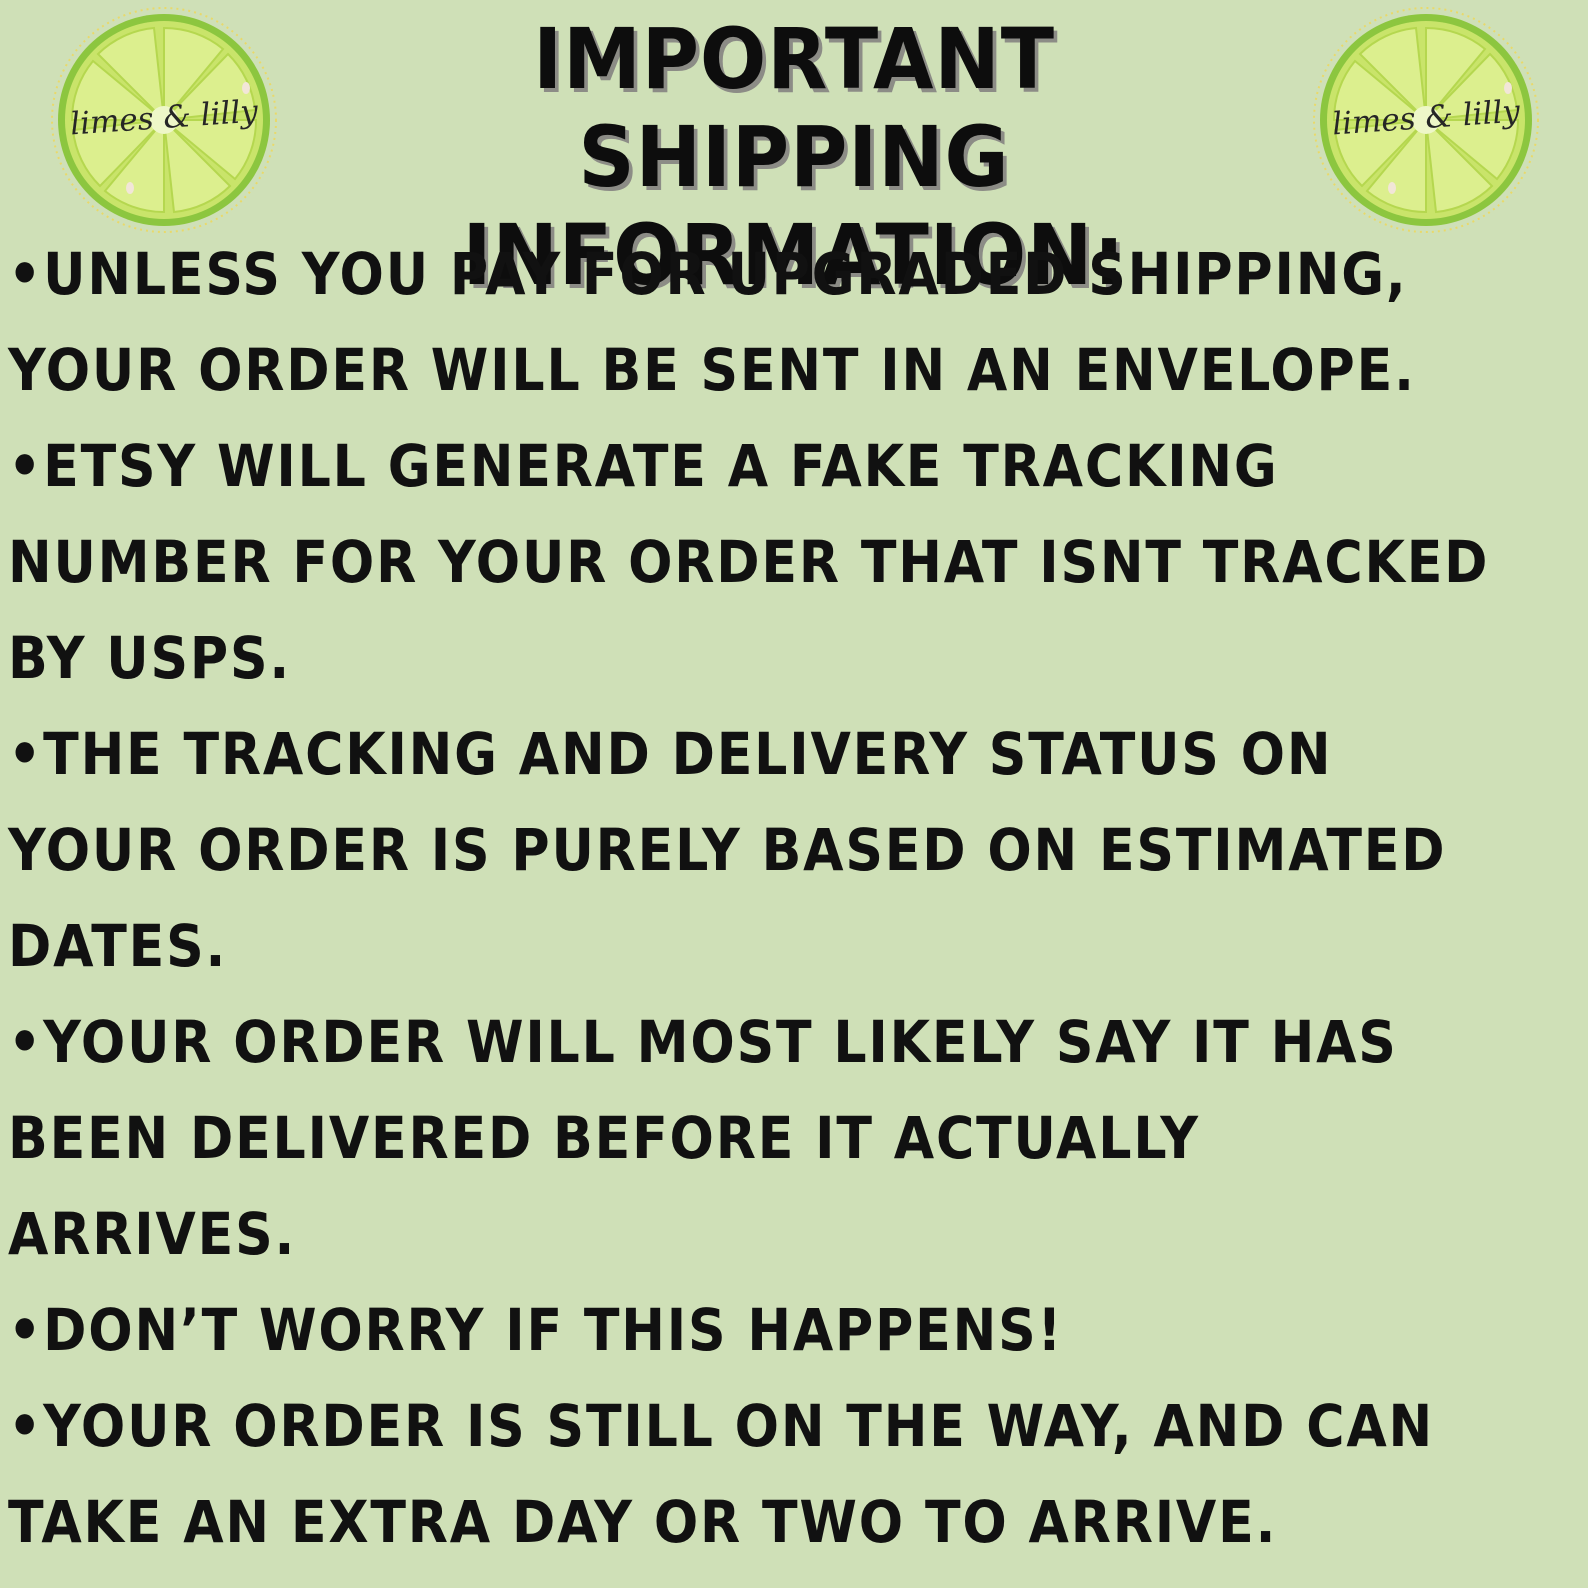 The height and width of the screenshot is (1588, 1588). I want to click on logo-left: limes & lilly, so click(164, 120).